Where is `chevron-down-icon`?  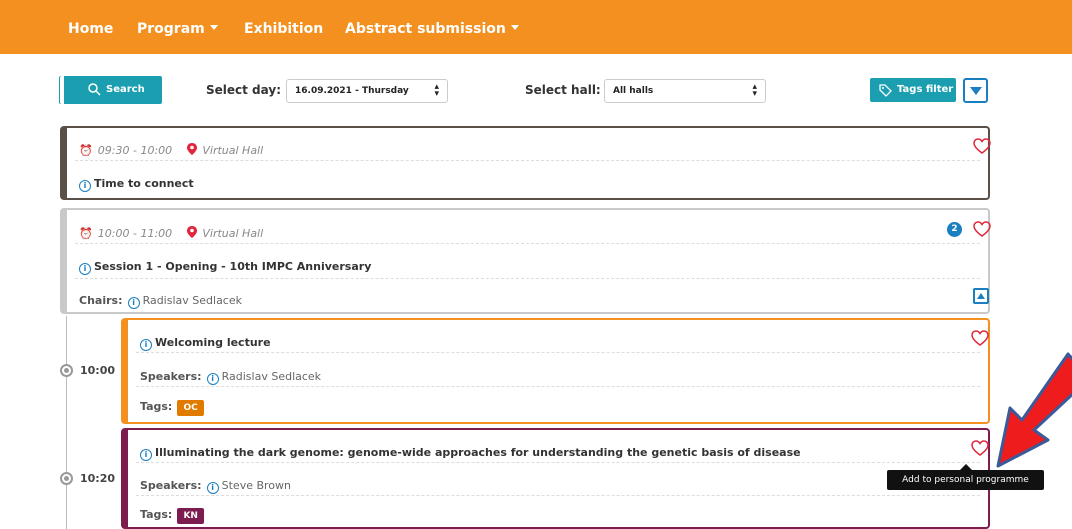
chevron-down-icon is located at coordinates (976, 91).